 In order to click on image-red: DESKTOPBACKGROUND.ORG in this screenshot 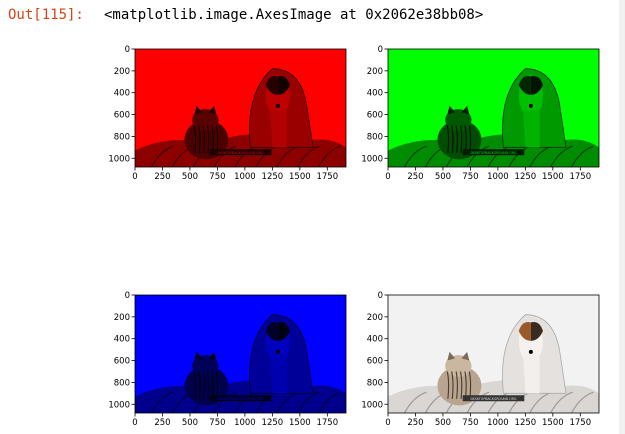, I will do `click(240, 108)`.